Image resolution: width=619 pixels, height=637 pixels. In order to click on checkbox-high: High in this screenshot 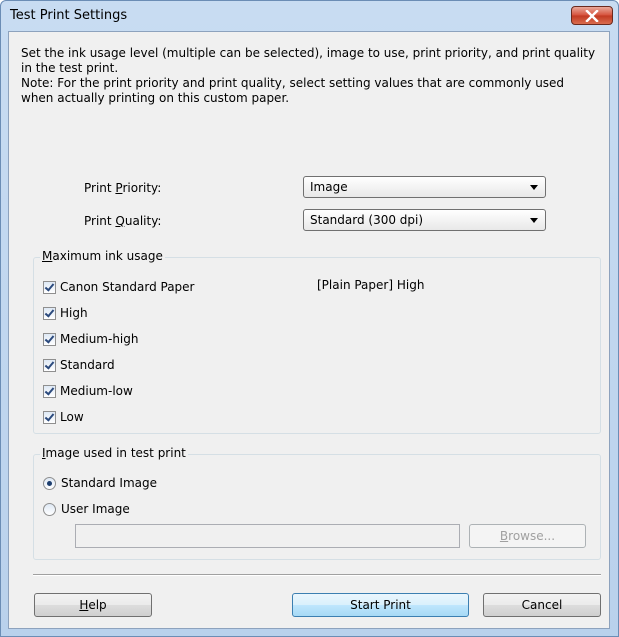, I will do `click(65, 313)`.